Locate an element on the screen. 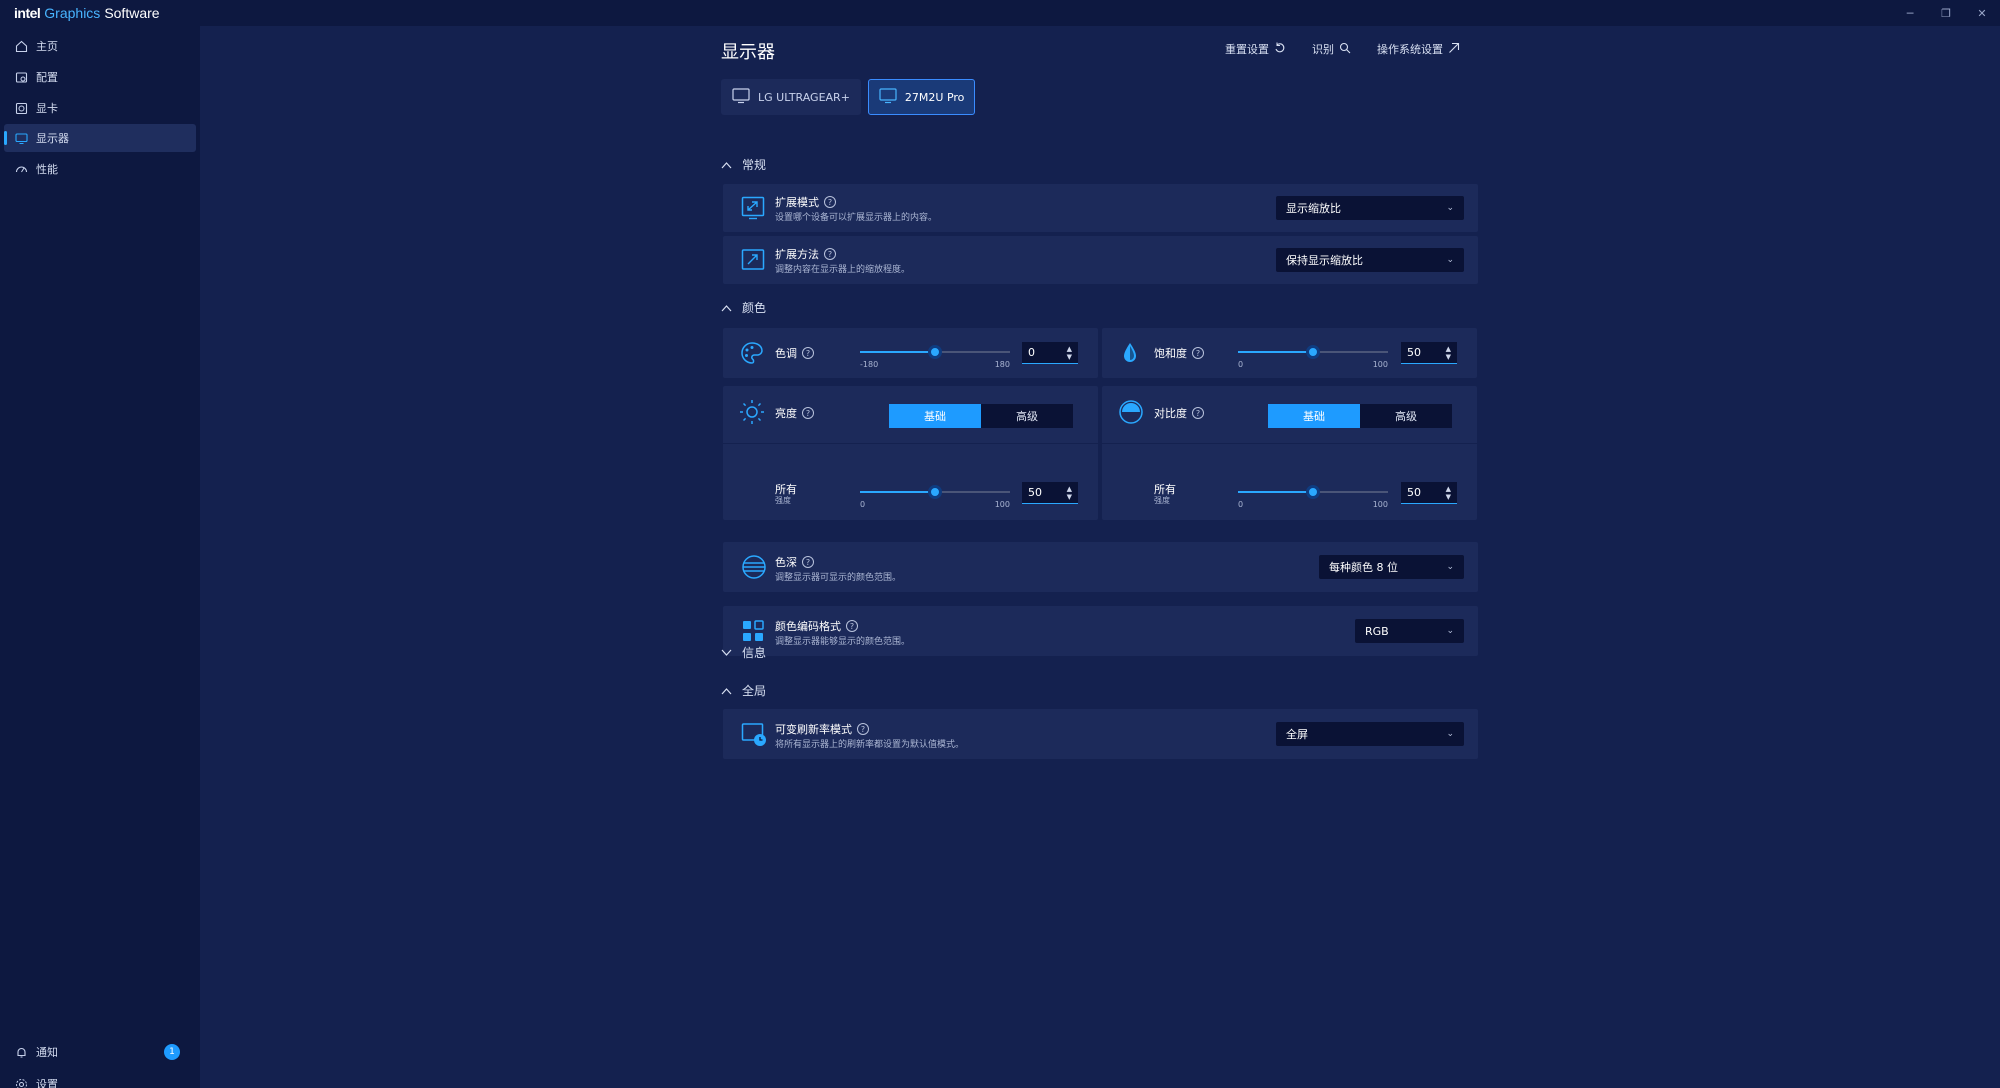 The width and height of the screenshot is (2000, 1088). contrast-slider: 0 100 is located at coordinates (1313, 495).